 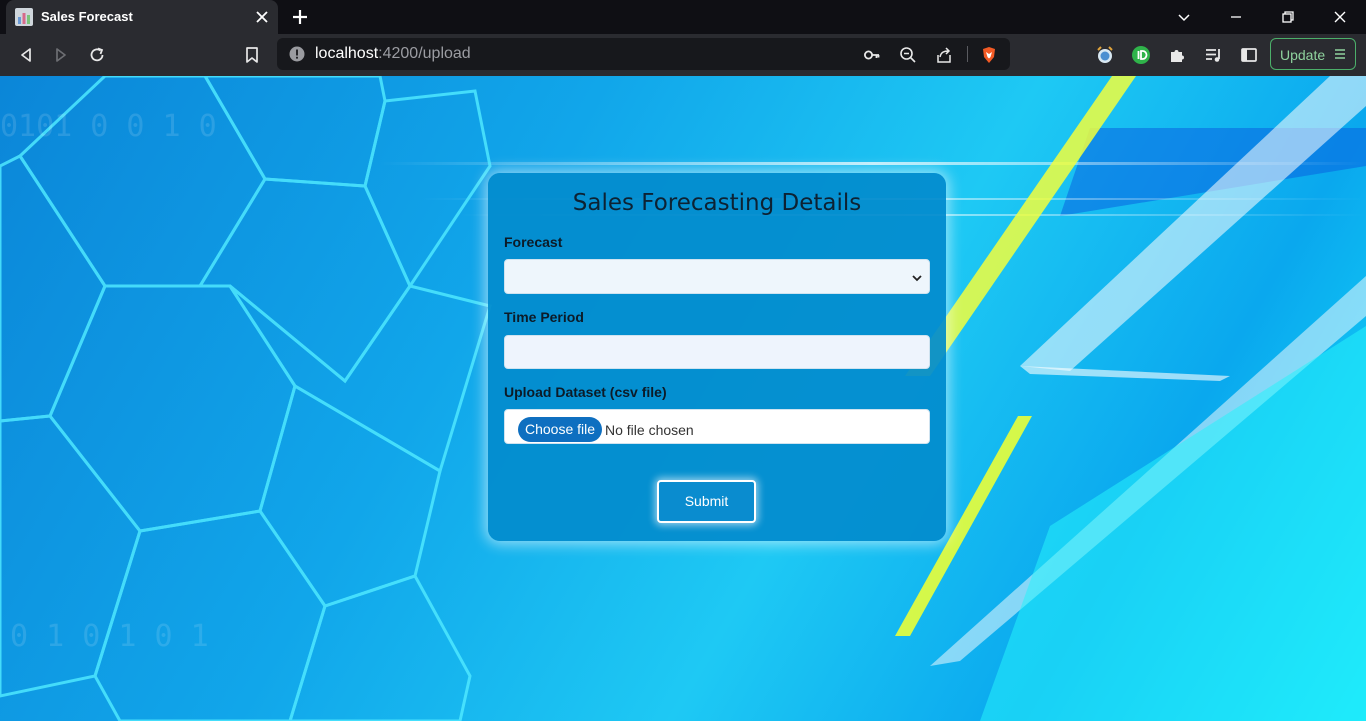 I want to click on zoom-out-icon, so click(x=908, y=55).